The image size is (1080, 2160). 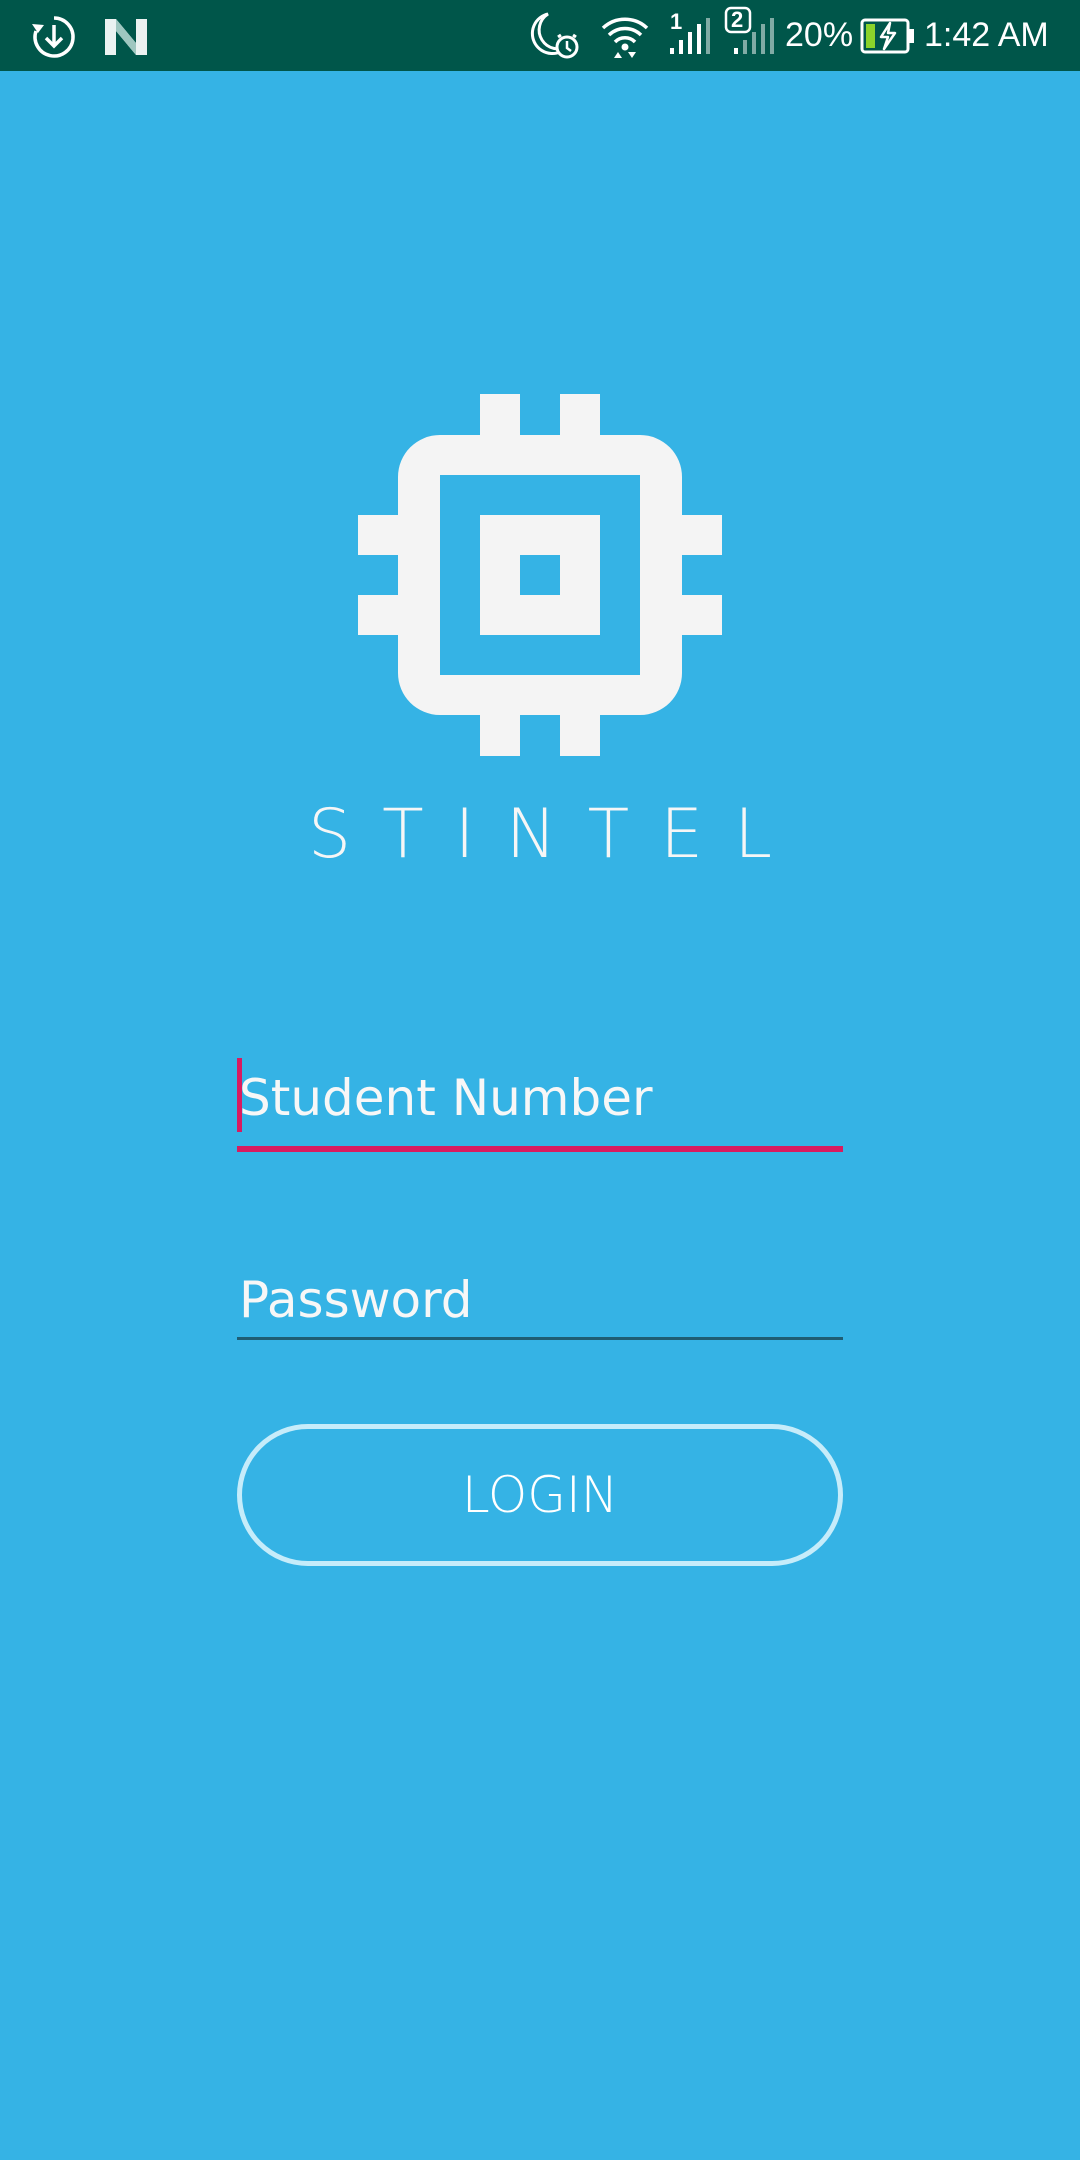 What do you see at coordinates (540, 1338) in the screenshot?
I see `password-underline` at bounding box center [540, 1338].